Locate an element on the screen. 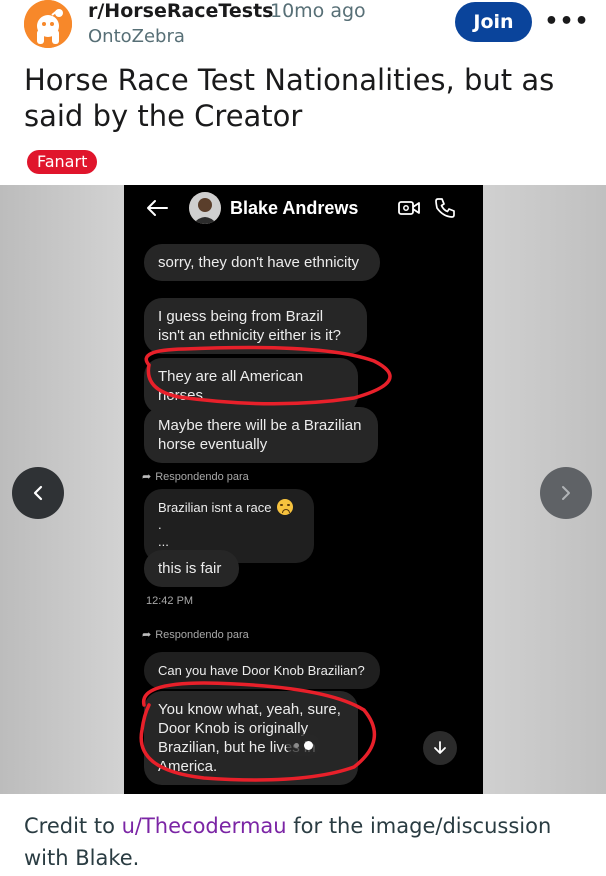 This screenshot has width=606, height=876. contact-avatar is located at coordinates (205, 208).